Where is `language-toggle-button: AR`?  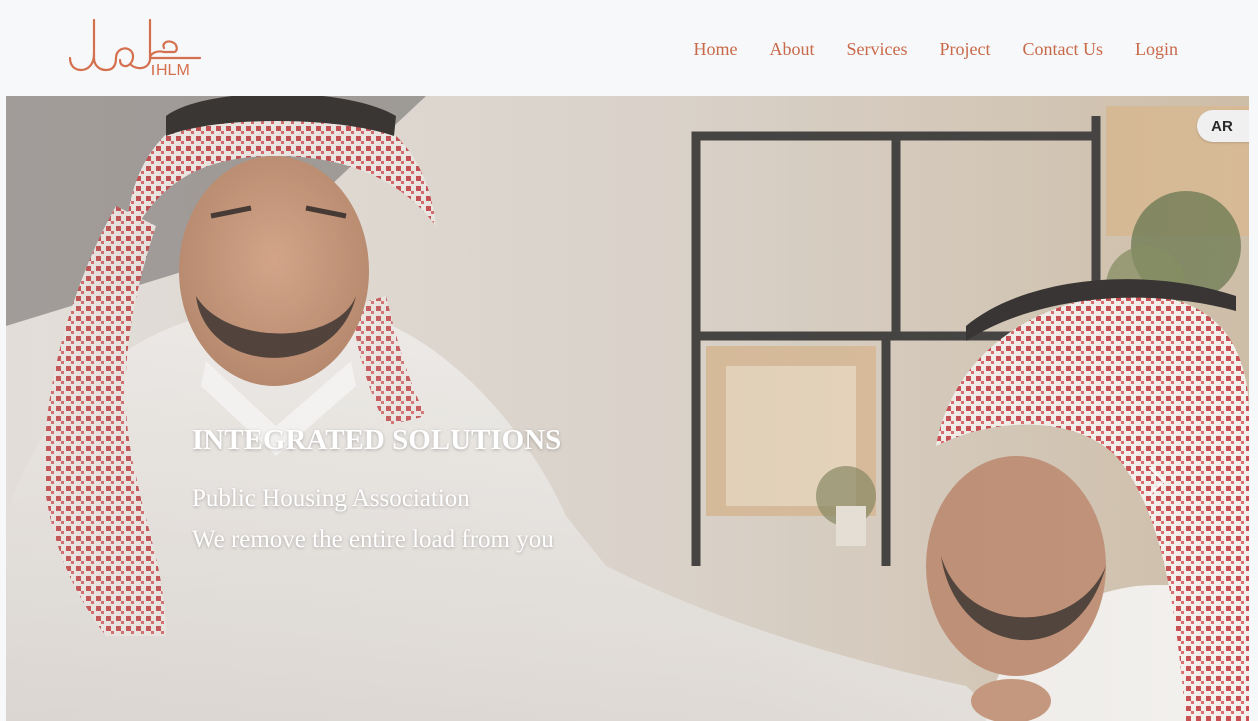
language-toggle-button: AR is located at coordinates (1223, 126).